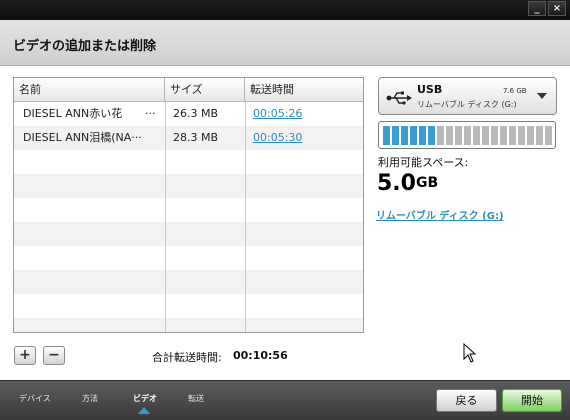 This screenshot has height=420, width=570. What do you see at coordinates (82, 137) in the screenshot?
I see `row-name: DIESEL ANN泪橋(NA···` at bounding box center [82, 137].